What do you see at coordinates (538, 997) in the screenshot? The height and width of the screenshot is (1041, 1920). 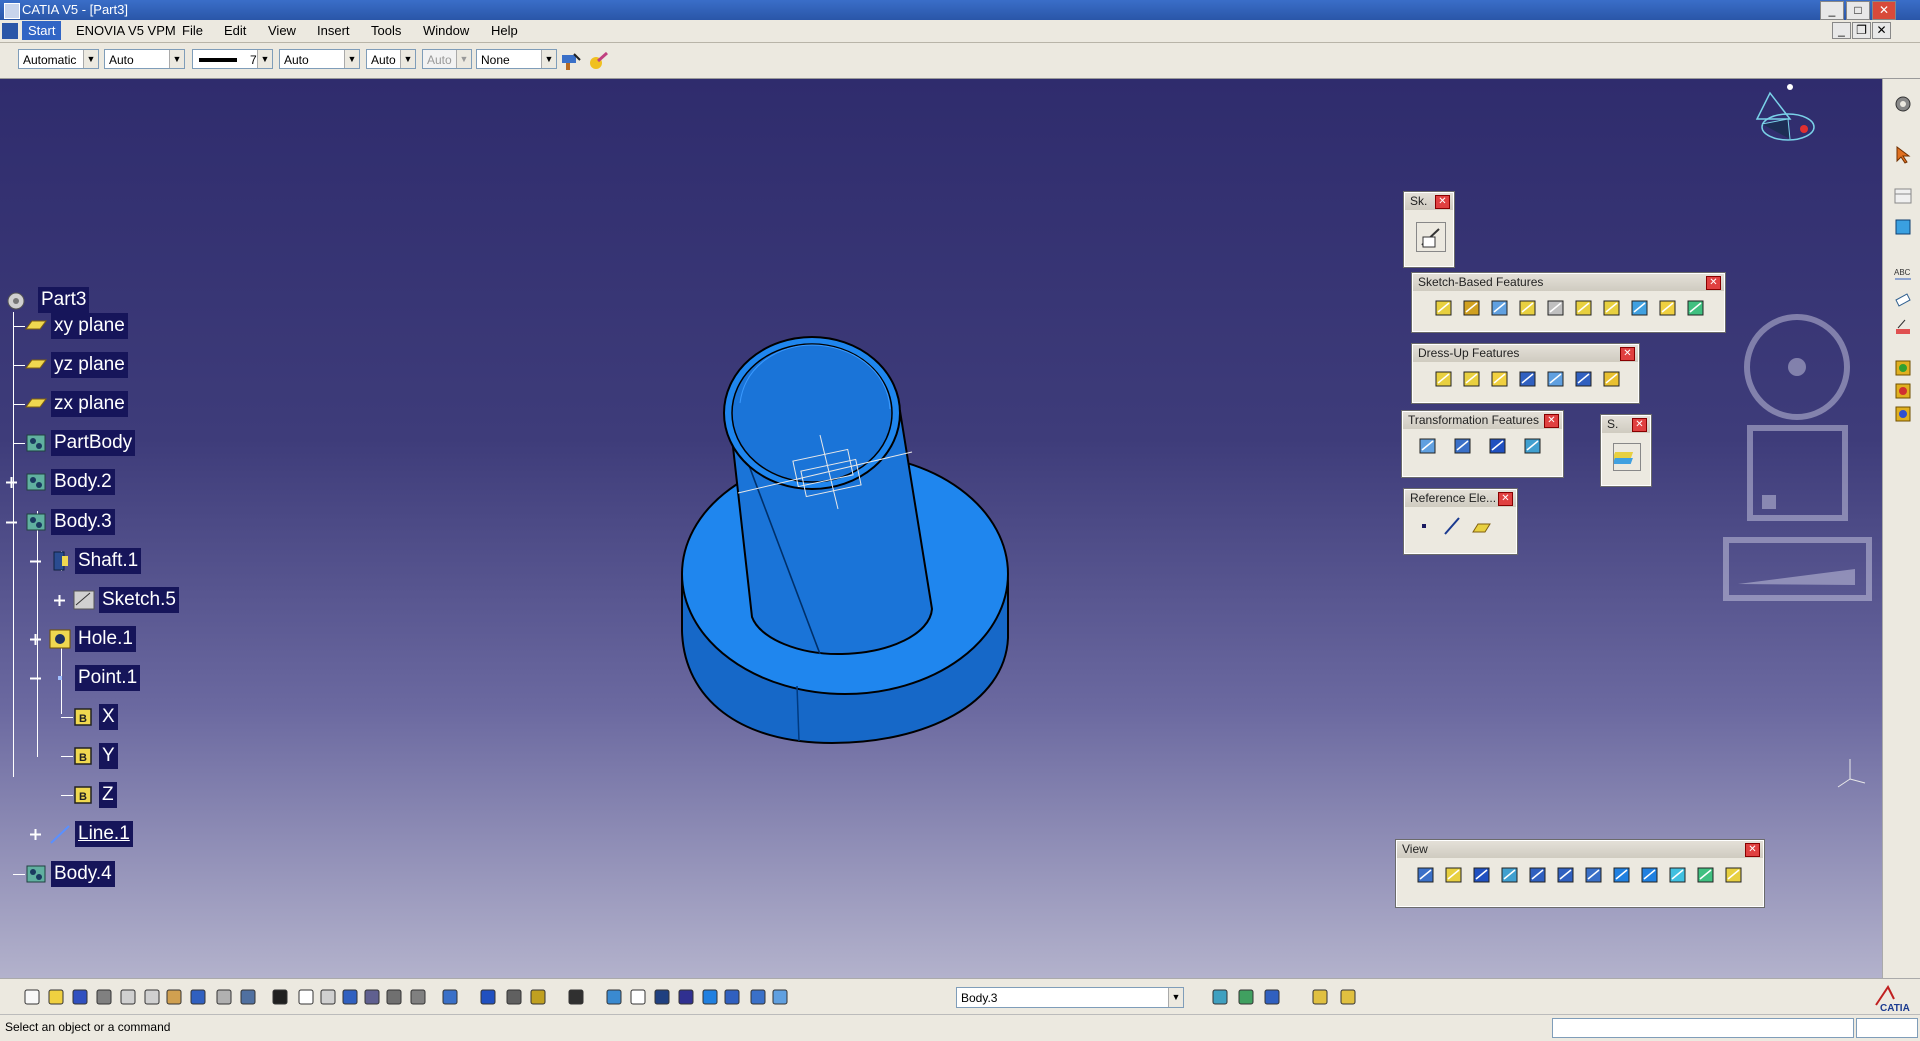 I see `mass-properties-icon` at bounding box center [538, 997].